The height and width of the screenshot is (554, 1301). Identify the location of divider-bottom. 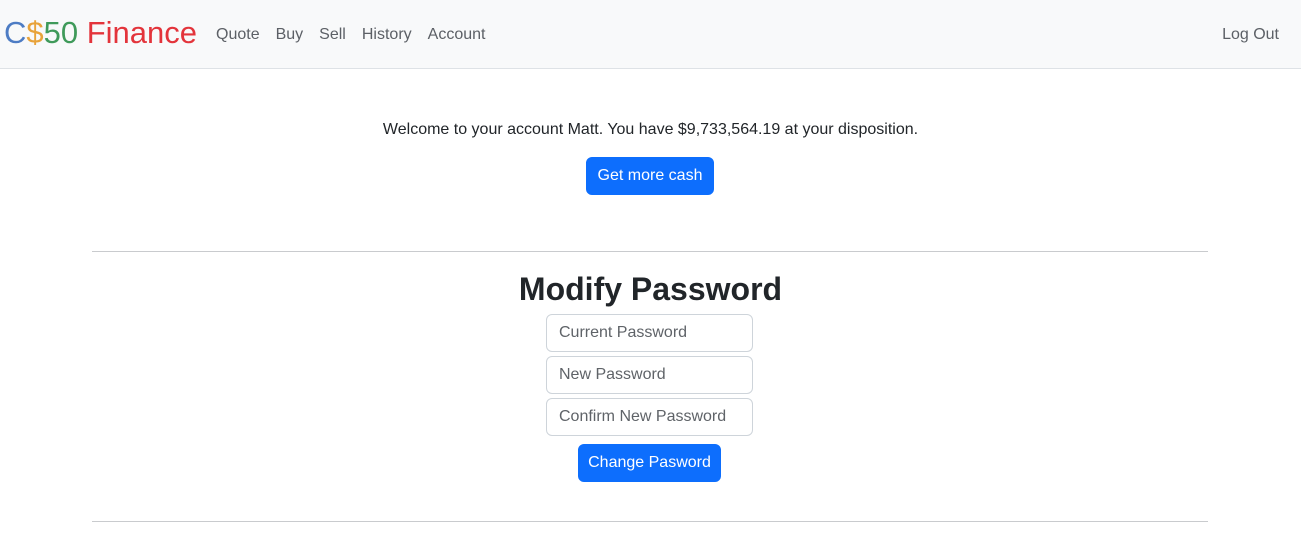
(650, 521).